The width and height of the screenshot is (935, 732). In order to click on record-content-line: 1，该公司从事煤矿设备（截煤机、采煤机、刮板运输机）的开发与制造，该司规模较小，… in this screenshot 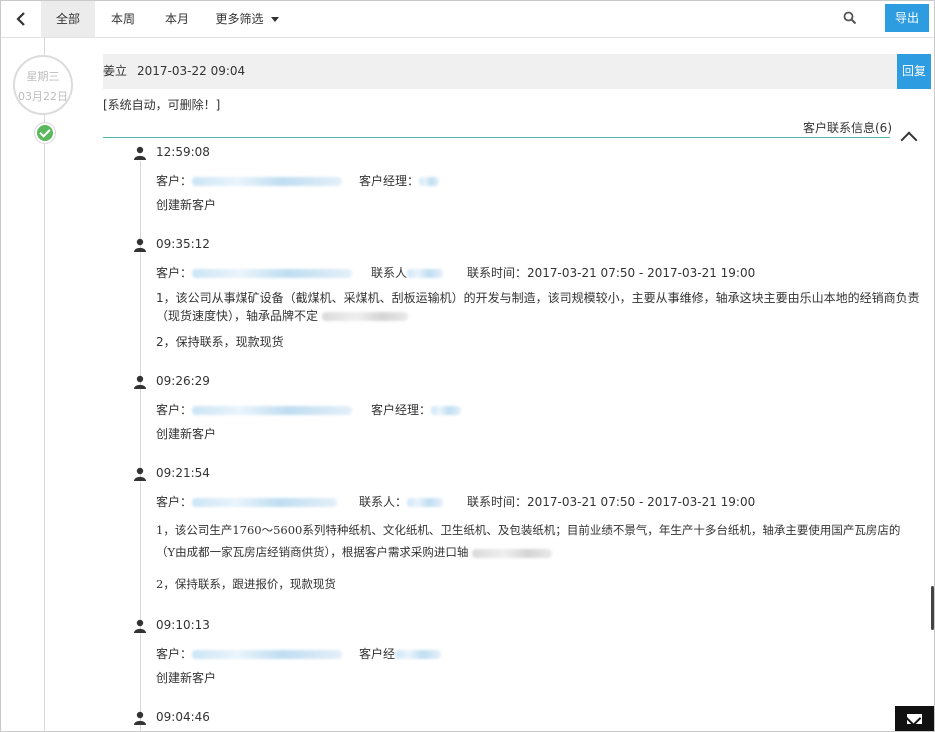, I will do `click(538, 298)`.